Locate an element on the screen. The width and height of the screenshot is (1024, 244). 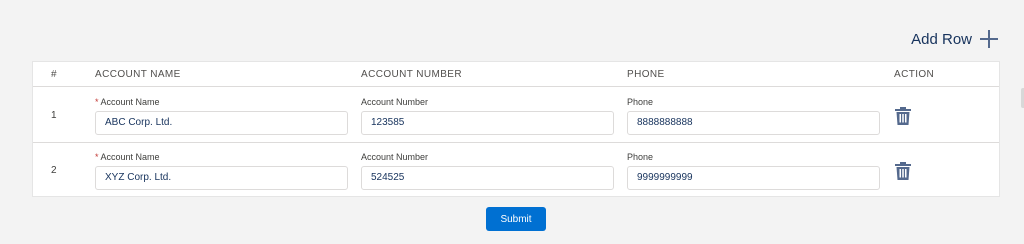
account-number-input: 524525 is located at coordinates (487, 178).